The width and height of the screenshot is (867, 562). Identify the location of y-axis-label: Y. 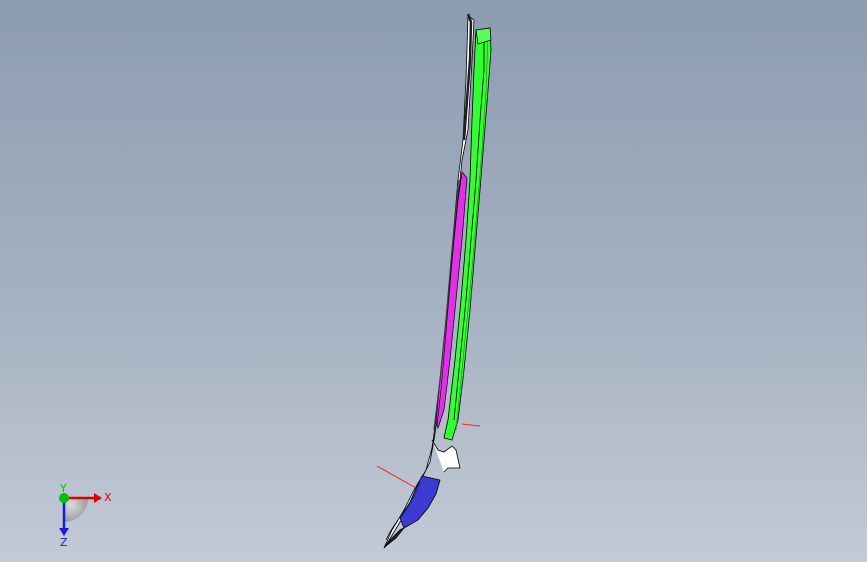
(63, 488).